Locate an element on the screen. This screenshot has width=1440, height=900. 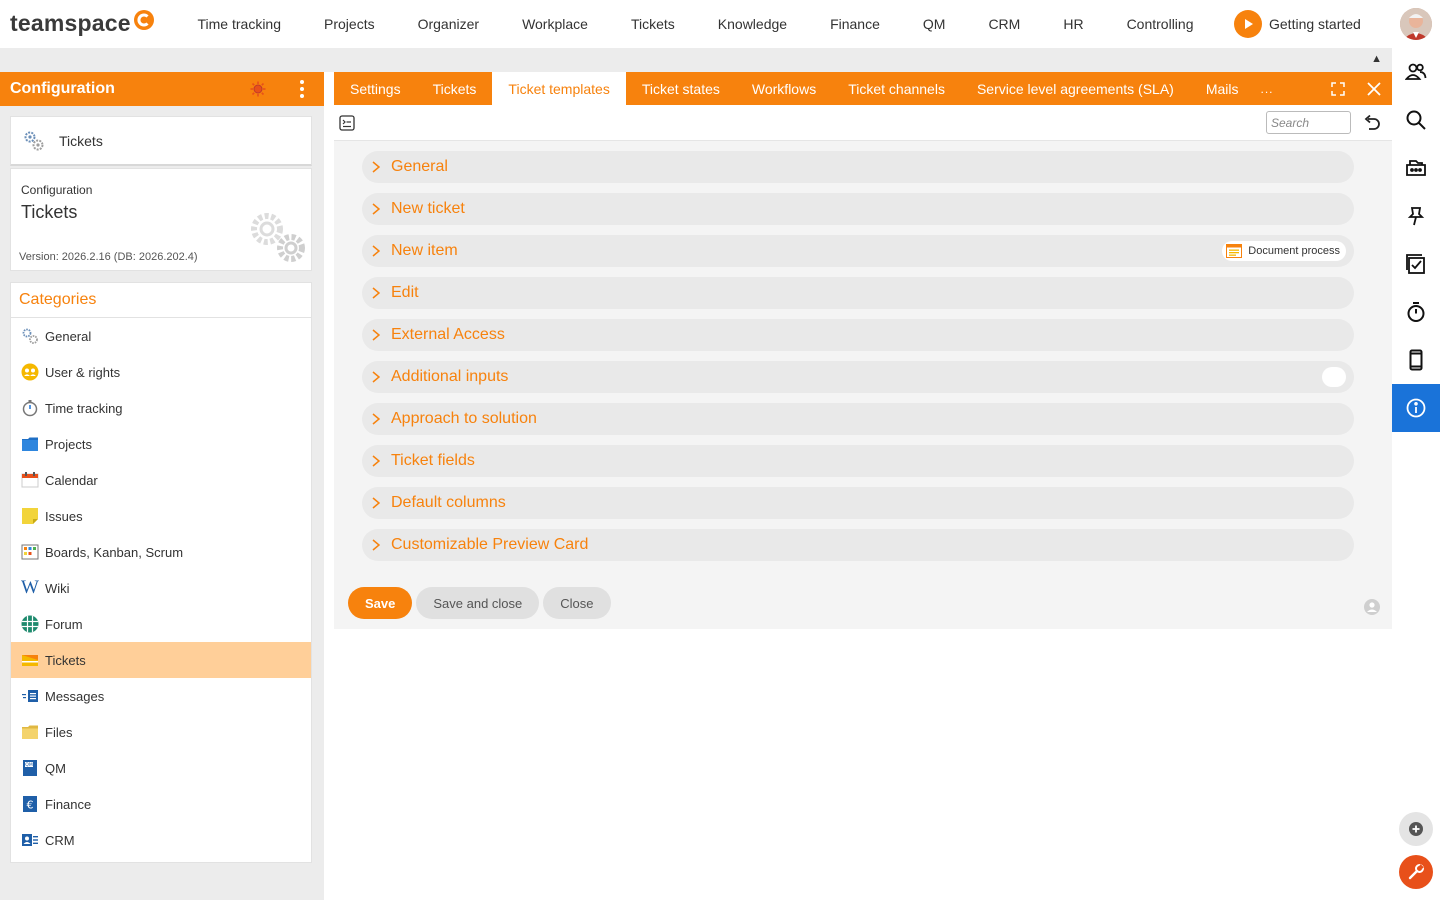
nav-controlling: Controlling is located at coordinates (1160, 24).